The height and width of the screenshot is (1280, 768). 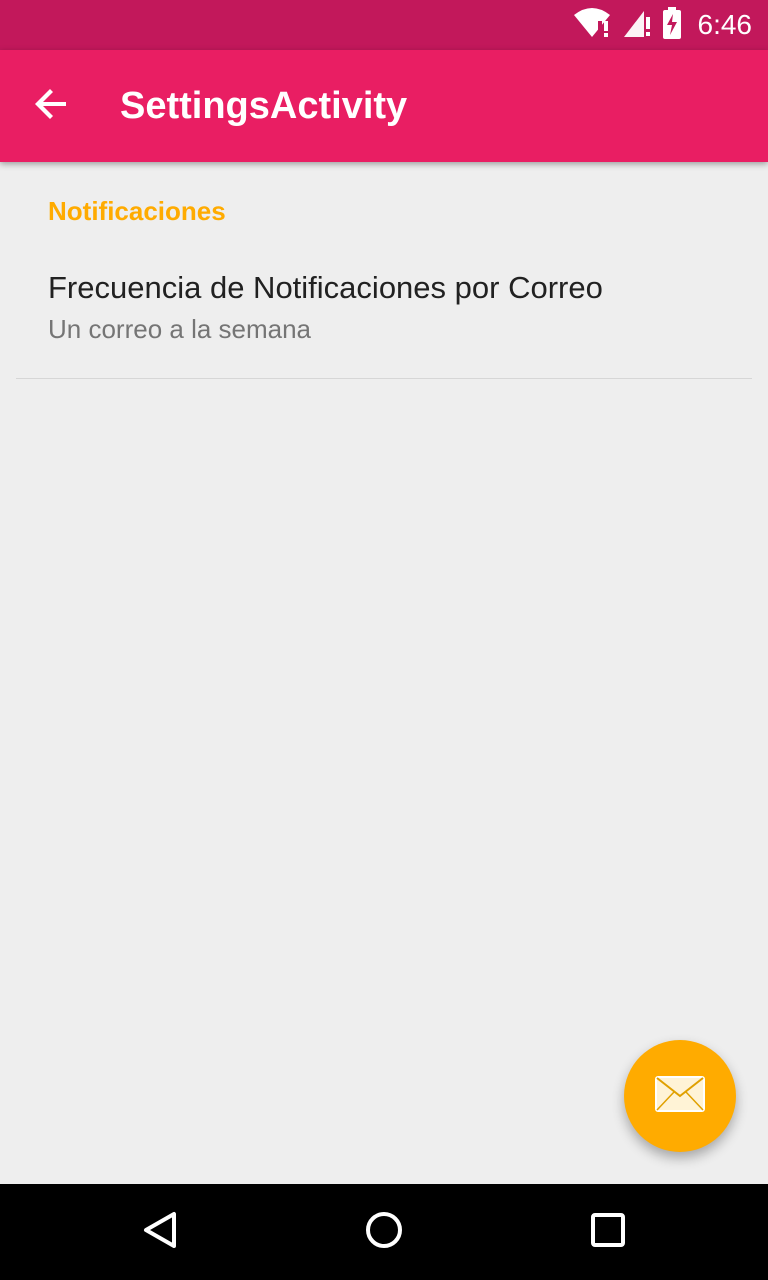 I want to click on nav-home-button, so click(x=384, y=1232).